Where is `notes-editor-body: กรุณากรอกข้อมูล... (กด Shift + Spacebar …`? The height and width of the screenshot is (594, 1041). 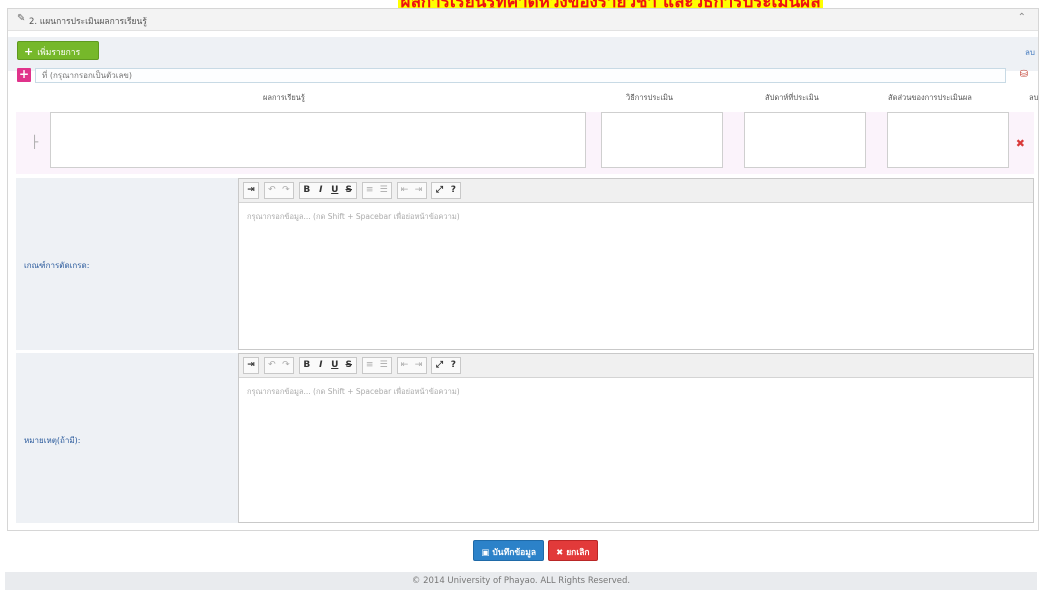 notes-editor-body: กรุณากรอกข้อมูล... (กด Shift + Spacebar … is located at coordinates (636, 392).